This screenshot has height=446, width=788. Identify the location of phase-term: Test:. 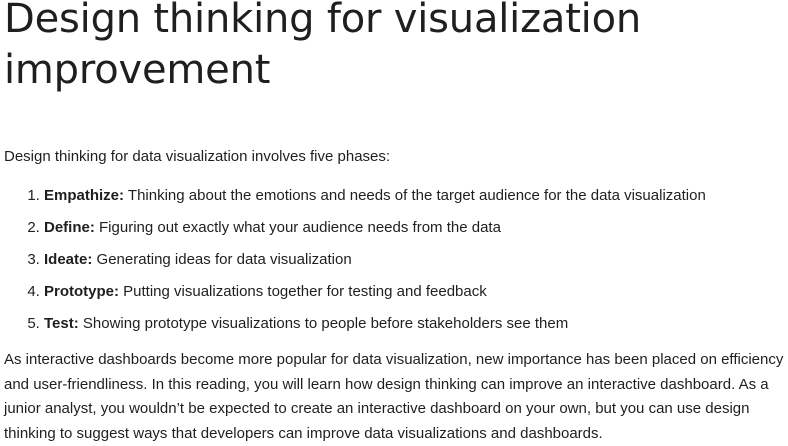
(61, 323).